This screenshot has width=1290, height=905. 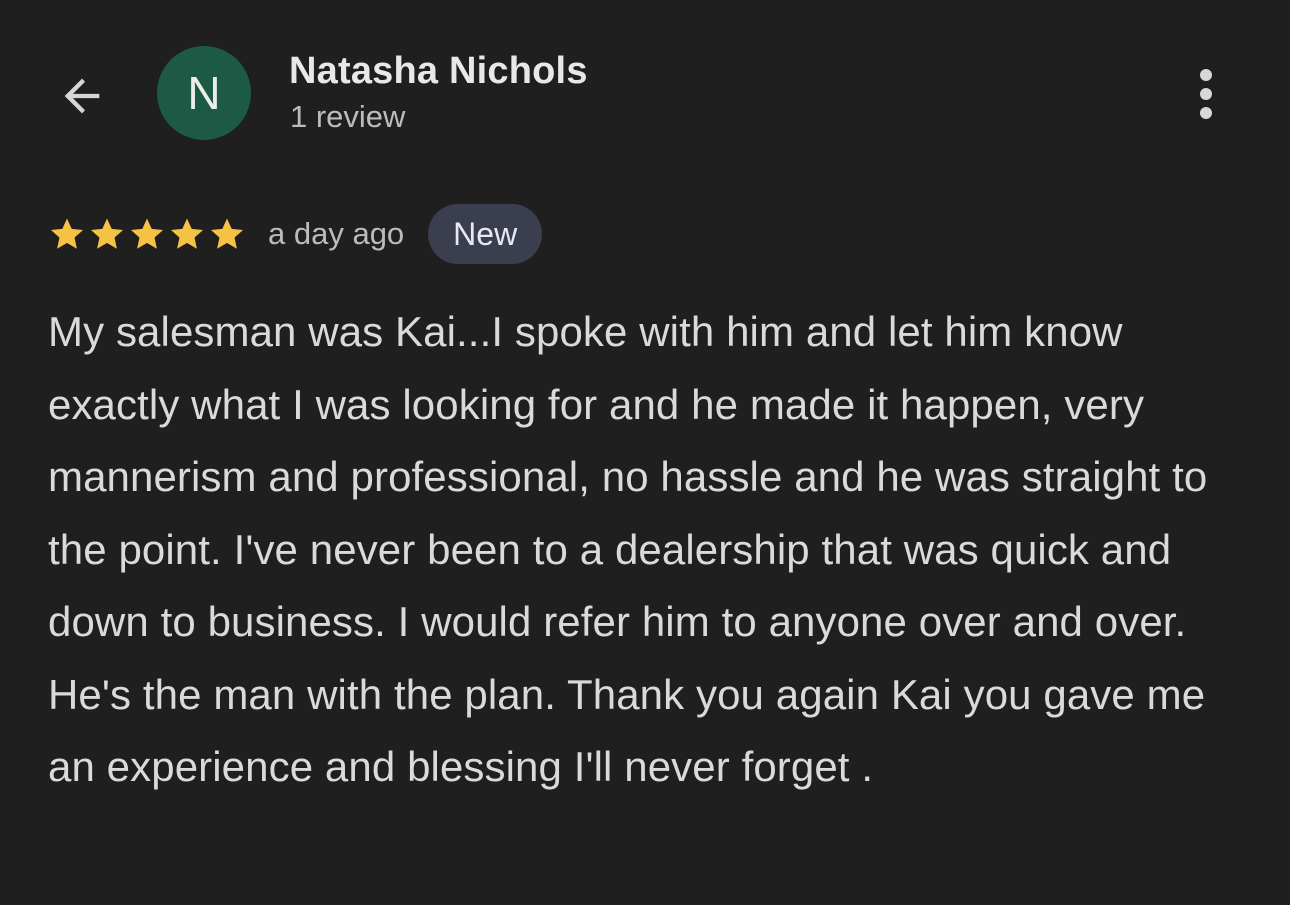 What do you see at coordinates (485, 234) in the screenshot?
I see `new-badge: New` at bounding box center [485, 234].